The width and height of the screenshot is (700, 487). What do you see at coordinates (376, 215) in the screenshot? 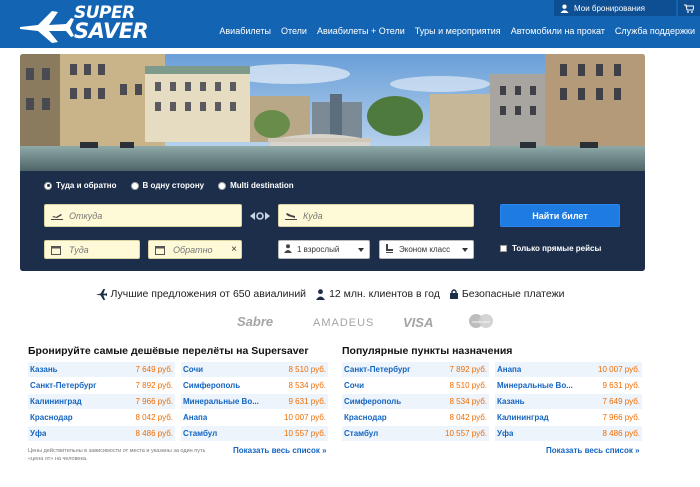
I see `destination-input: Куда` at bounding box center [376, 215].